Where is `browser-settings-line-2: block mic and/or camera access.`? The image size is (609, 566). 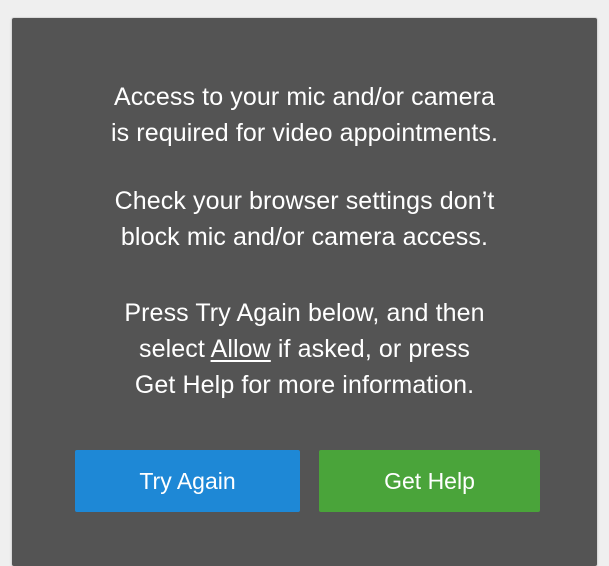
browser-settings-line-2: block mic and/or camera access. is located at coordinates (304, 237).